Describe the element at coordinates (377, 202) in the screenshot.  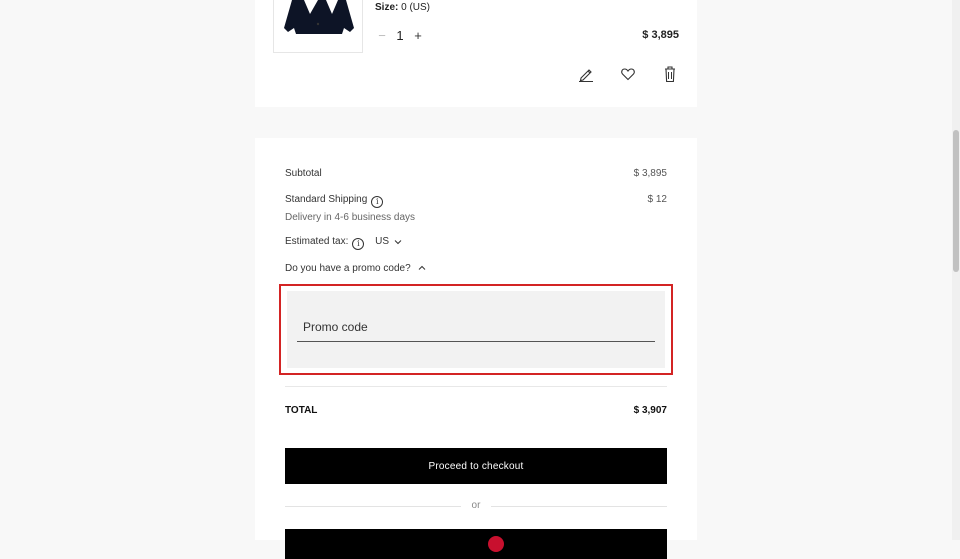
I see `shipping-info-icon: i` at that location.